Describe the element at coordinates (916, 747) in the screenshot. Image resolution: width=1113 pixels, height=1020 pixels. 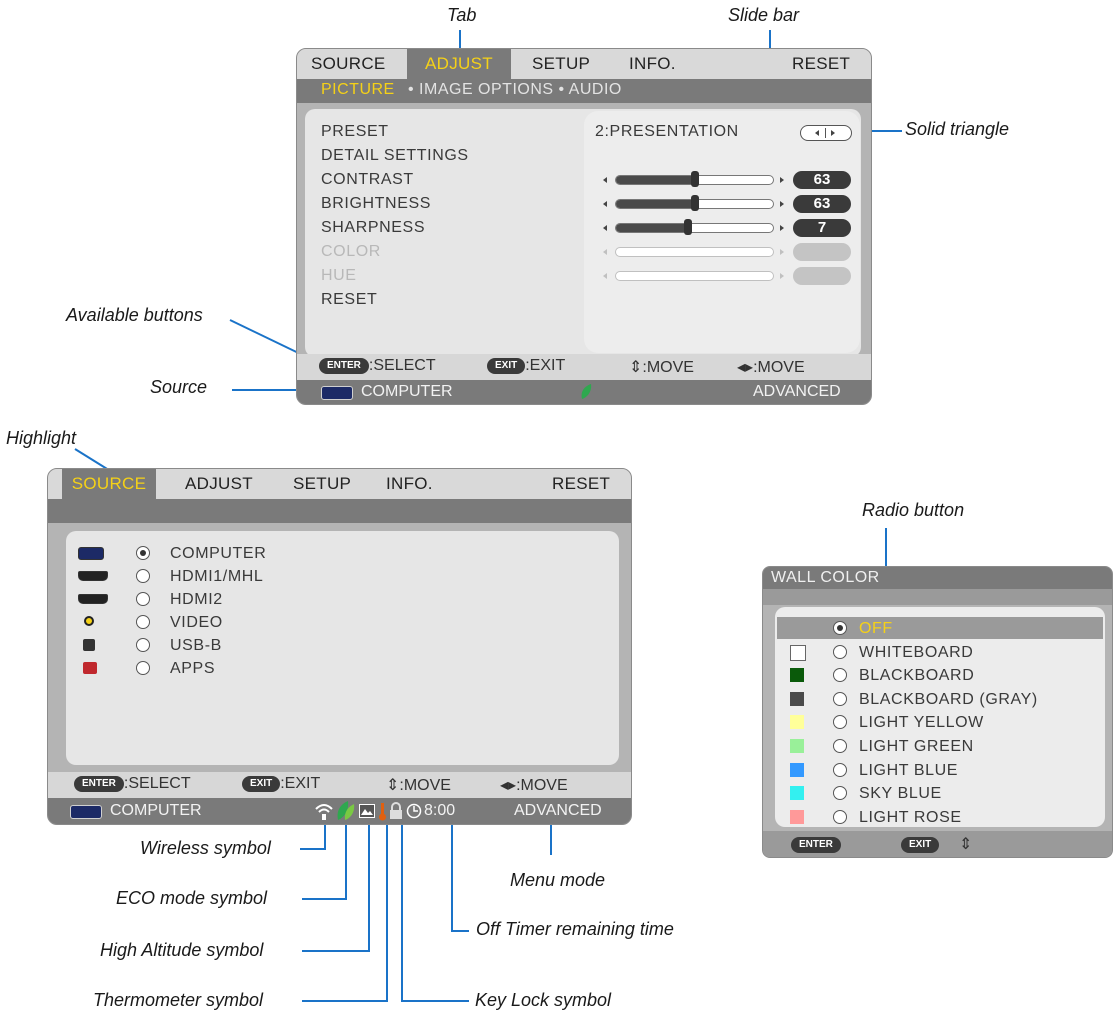
I see `wall-color-item-label: LIGHT GREEN` at that location.